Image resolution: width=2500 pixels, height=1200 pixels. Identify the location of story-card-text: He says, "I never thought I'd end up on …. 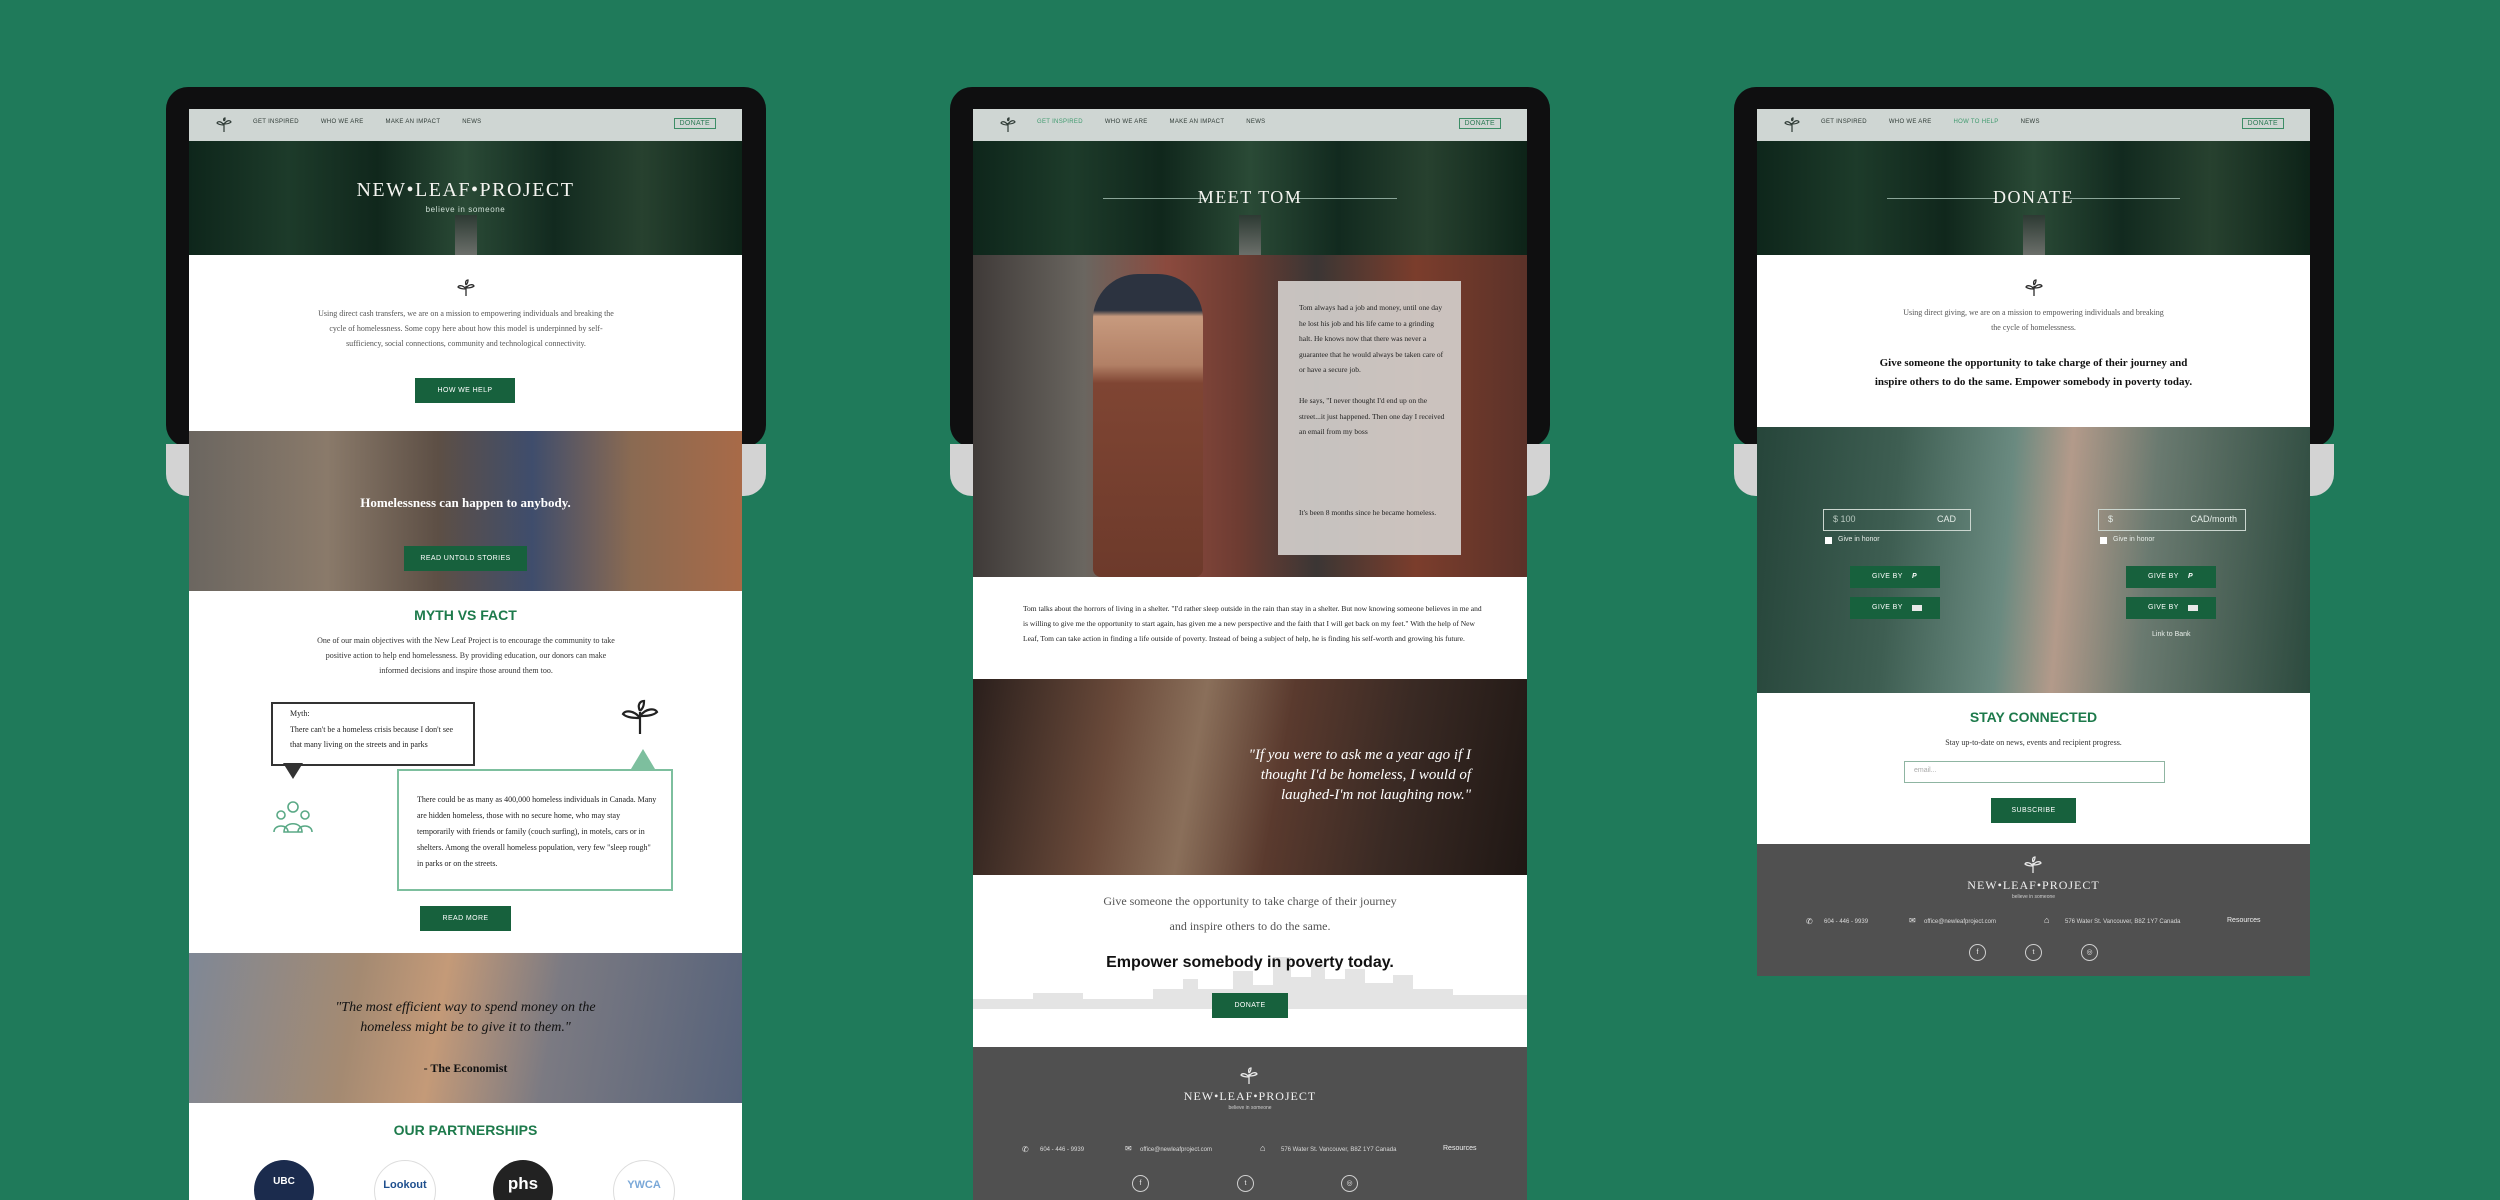
(1372, 416).